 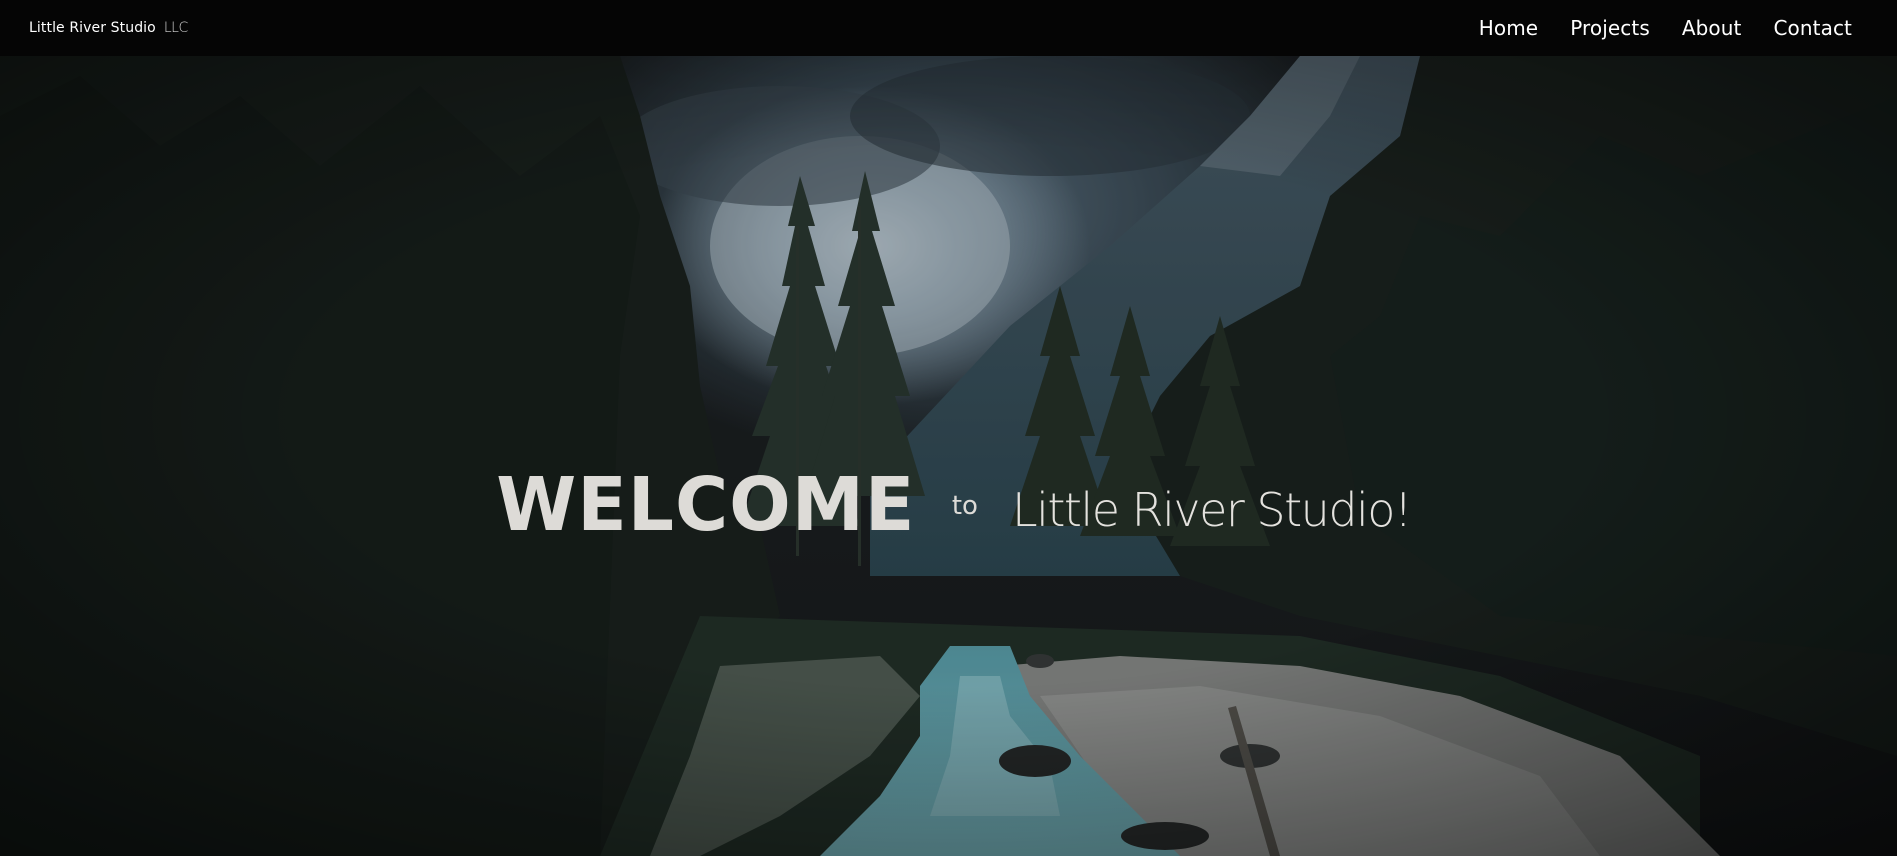 What do you see at coordinates (948, 505) in the screenshot?
I see `hero-heading: WELCOME to Little River Studio!` at bounding box center [948, 505].